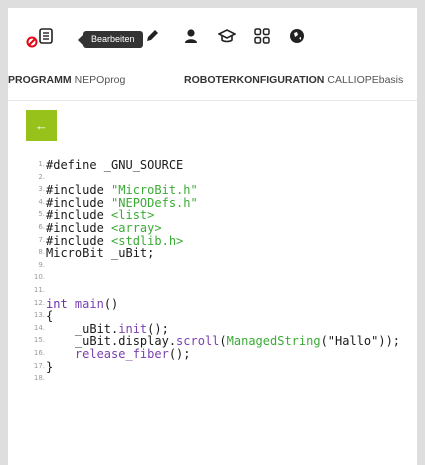 Image resolution: width=425 pixels, height=465 pixels. What do you see at coordinates (100, 80) in the screenshot?
I see `tab-program-value: NEPOprog` at bounding box center [100, 80].